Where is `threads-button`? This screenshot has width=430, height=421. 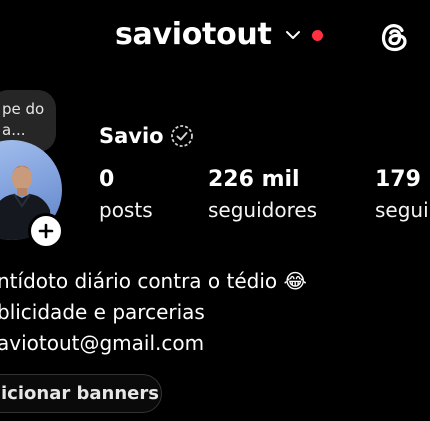
threads-button is located at coordinates (394, 37).